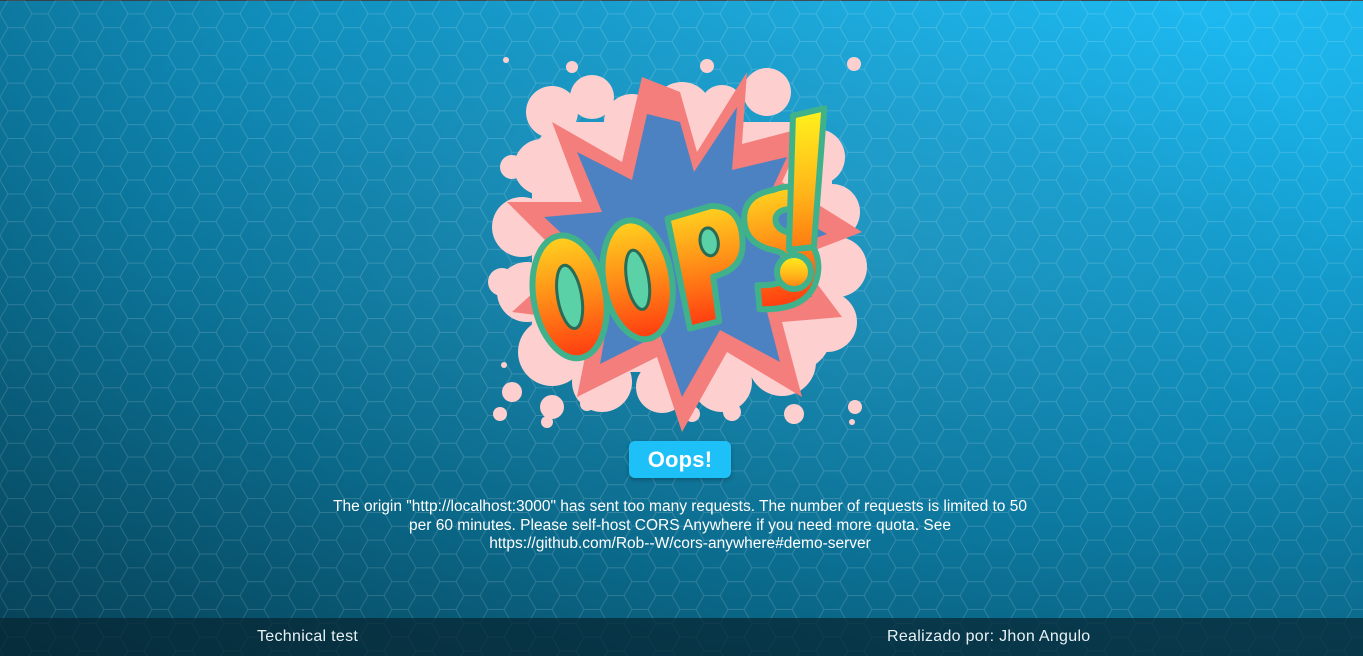 Image resolution: width=1363 pixels, height=656 pixels. What do you see at coordinates (989, 636) in the screenshot?
I see `footer-author: Realizado por: Jhon Angulo` at bounding box center [989, 636].